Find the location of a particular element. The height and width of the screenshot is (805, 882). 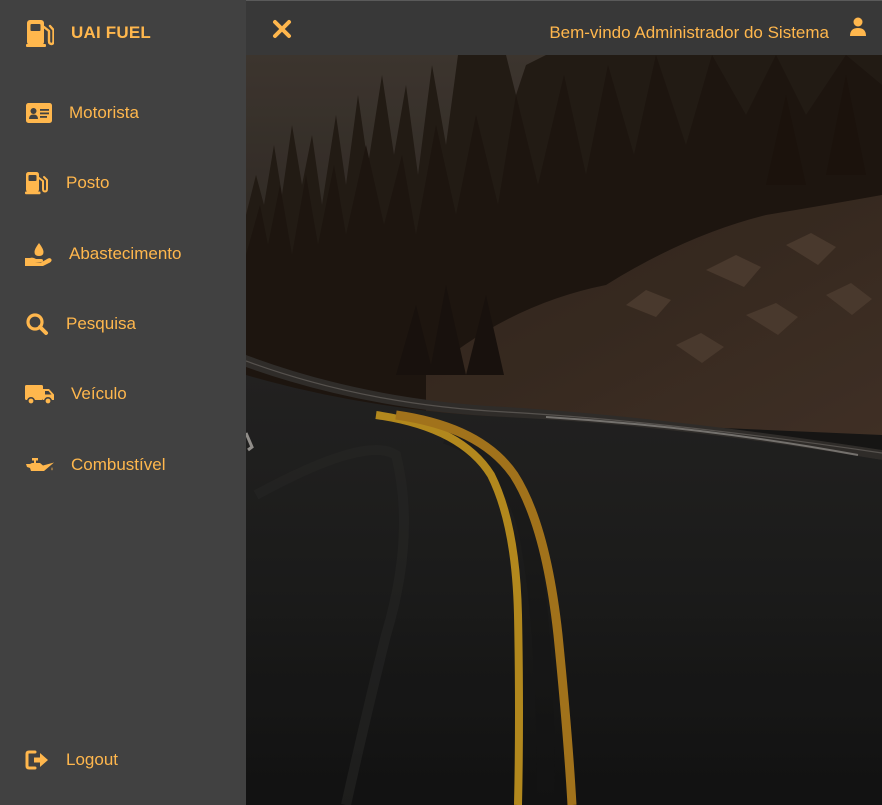

search-icon is located at coordinates (39, 324).